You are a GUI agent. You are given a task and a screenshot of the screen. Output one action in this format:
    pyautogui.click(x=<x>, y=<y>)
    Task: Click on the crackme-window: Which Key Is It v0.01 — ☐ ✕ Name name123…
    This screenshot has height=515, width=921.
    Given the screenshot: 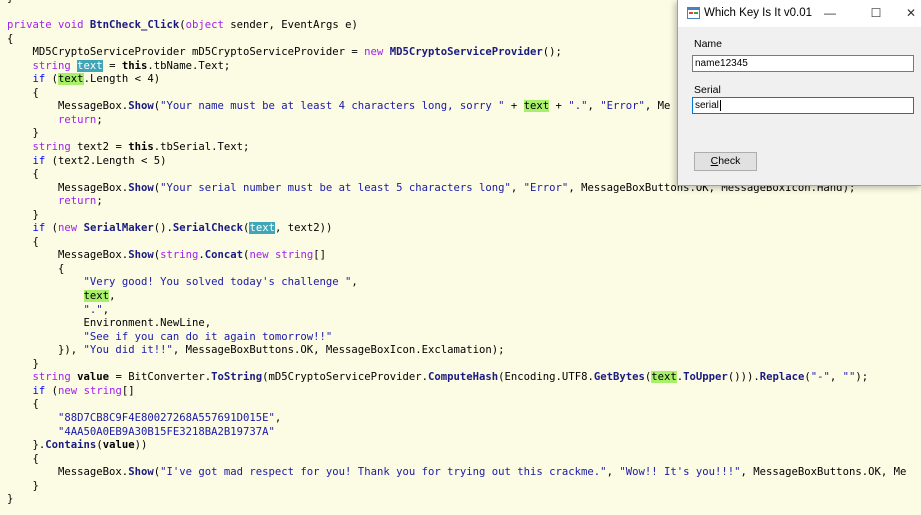 What is the action you would take?
    pyautogui.click(x=799, y=93)
    